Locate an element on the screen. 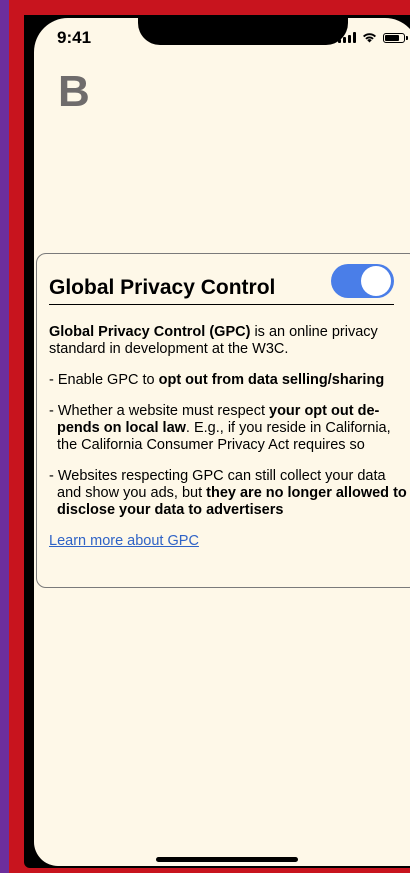  camera-notch is located at coordinates (243, 31).